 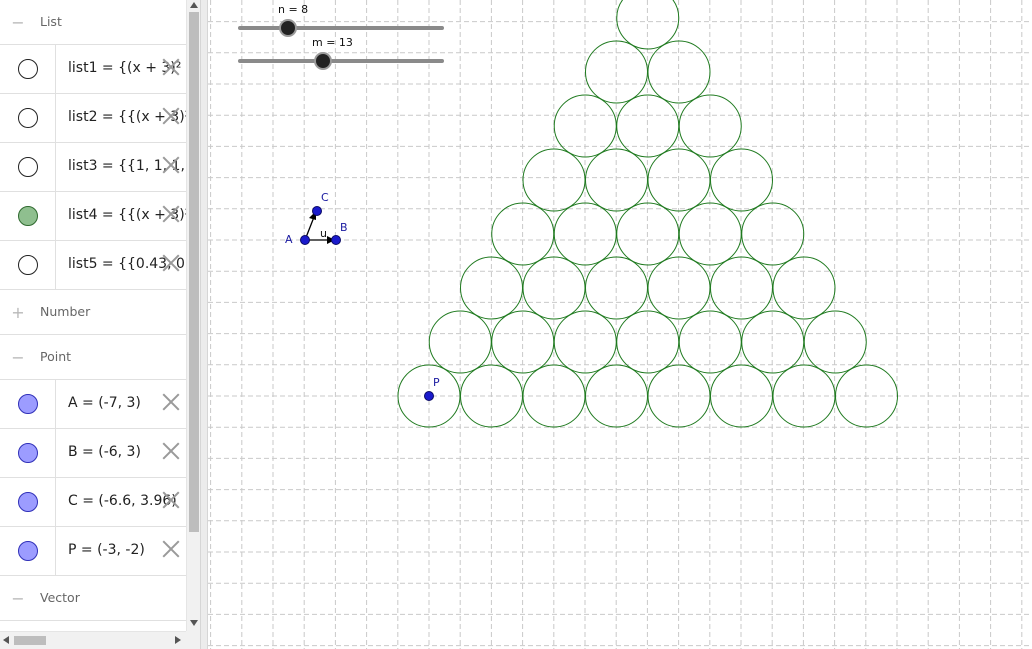 I want to click on algebra-row-list4: list4 = {{(x + 3)² +, so click(x=93, y=216).